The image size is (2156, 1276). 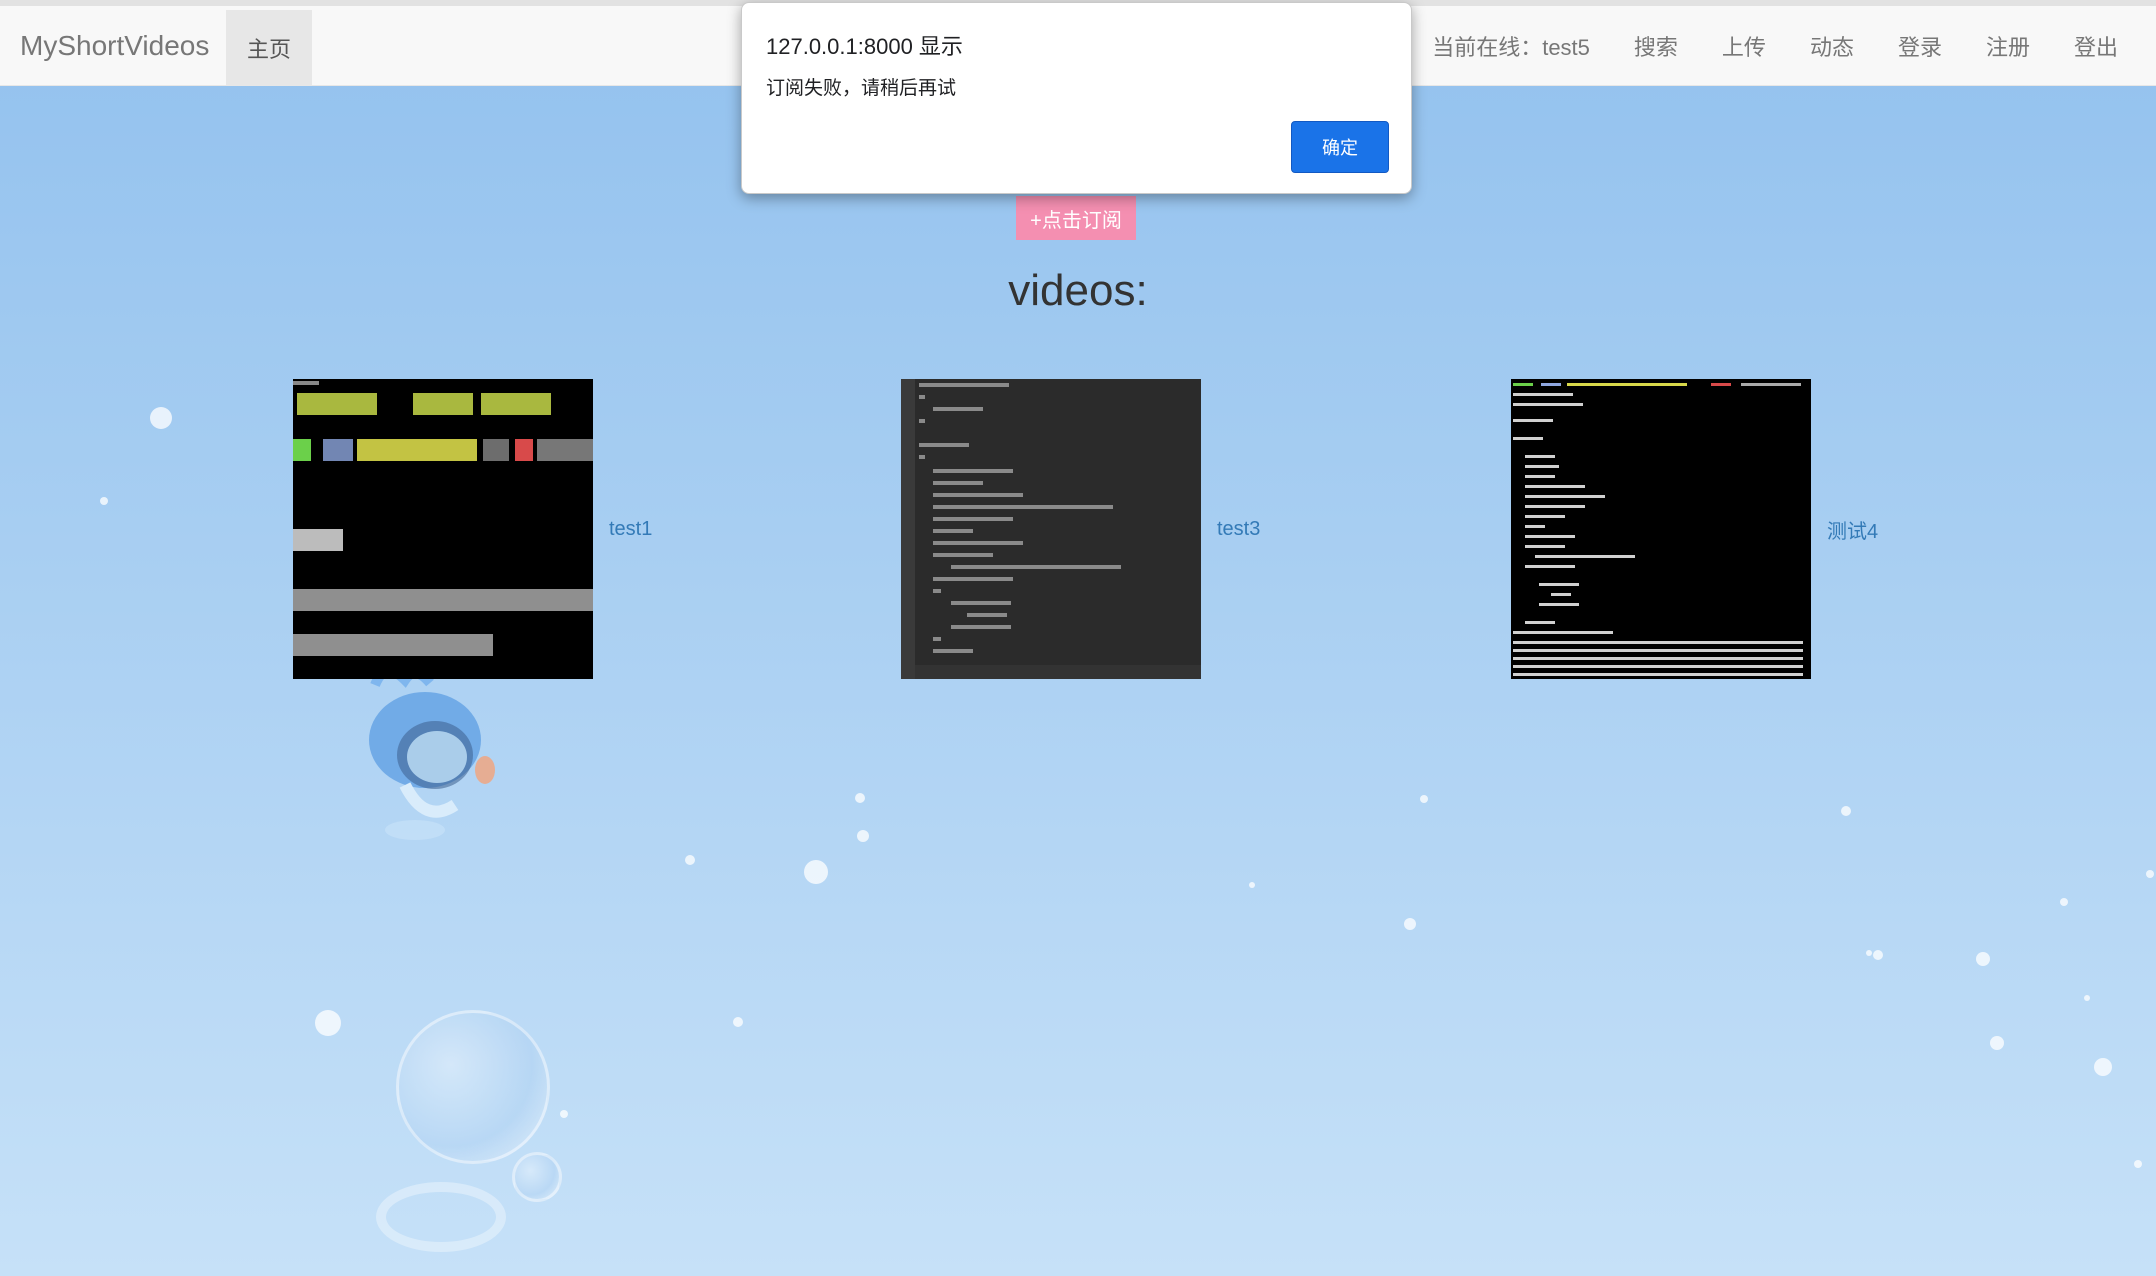 What do you see at coordinates (1076, 218) in the screenshot?
I see `subscribe-button: +点击订阅` at bounding box center [1076, 218].